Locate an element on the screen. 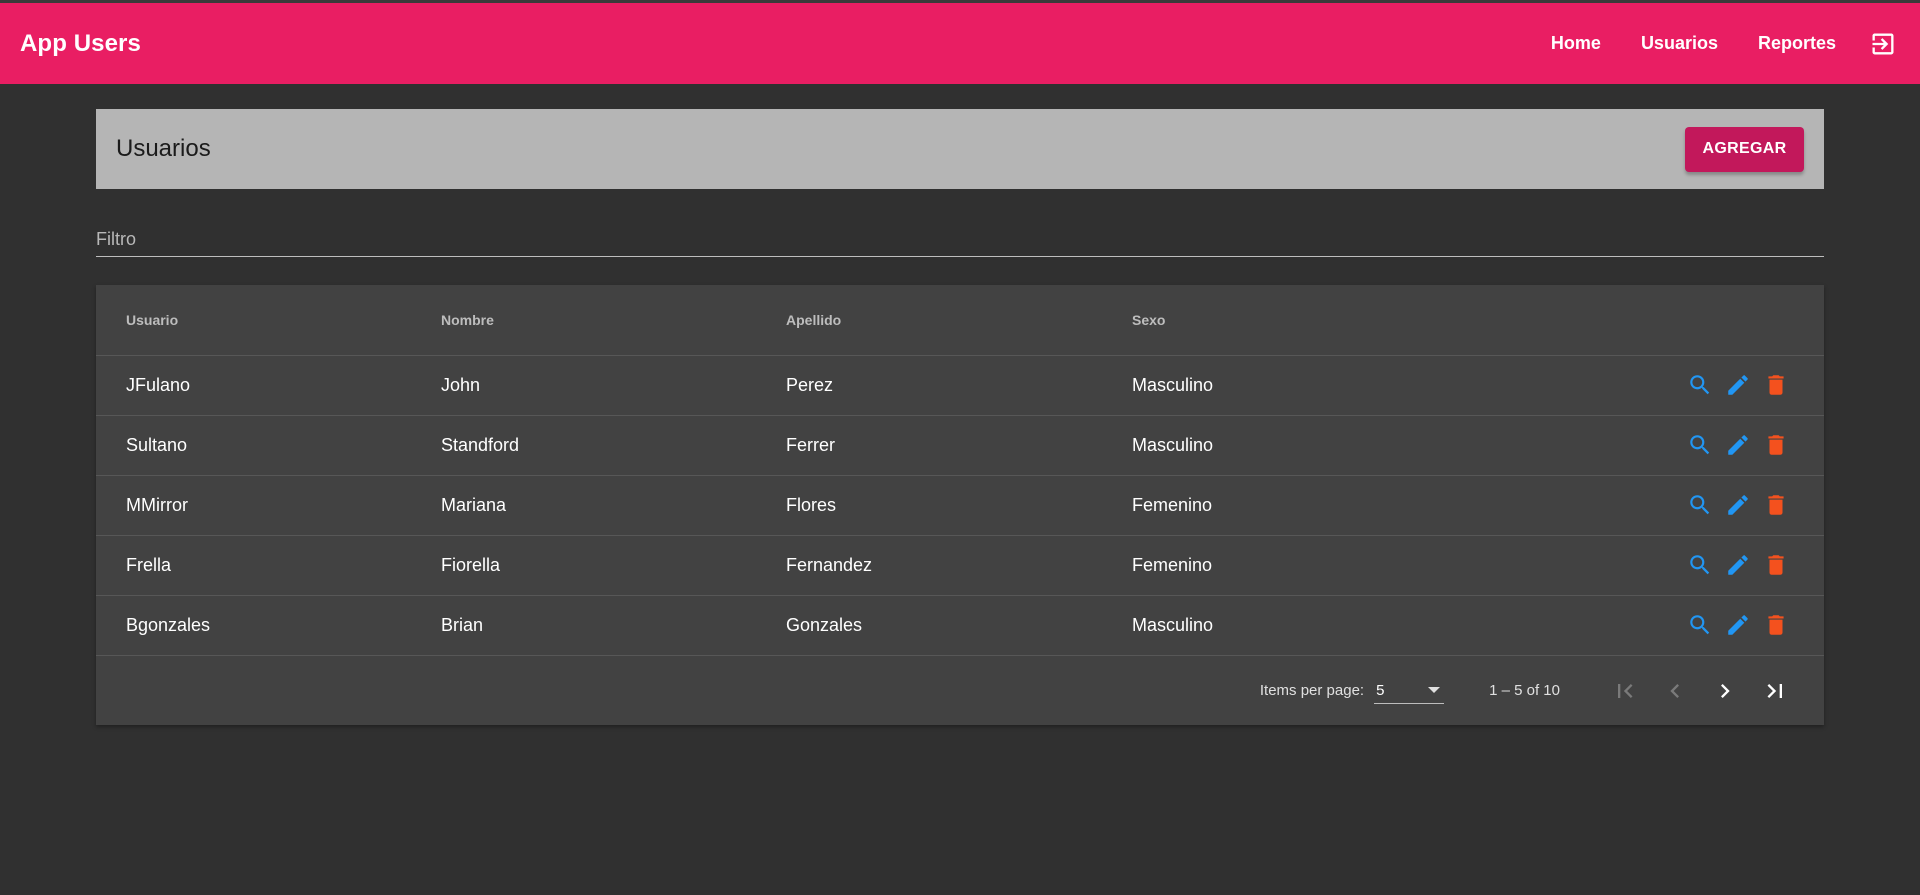 Image resolution: width=1920 pixels, height=895 pixels. range-label: 1 – 5 of 10 is located at coordinates (1524, 690).